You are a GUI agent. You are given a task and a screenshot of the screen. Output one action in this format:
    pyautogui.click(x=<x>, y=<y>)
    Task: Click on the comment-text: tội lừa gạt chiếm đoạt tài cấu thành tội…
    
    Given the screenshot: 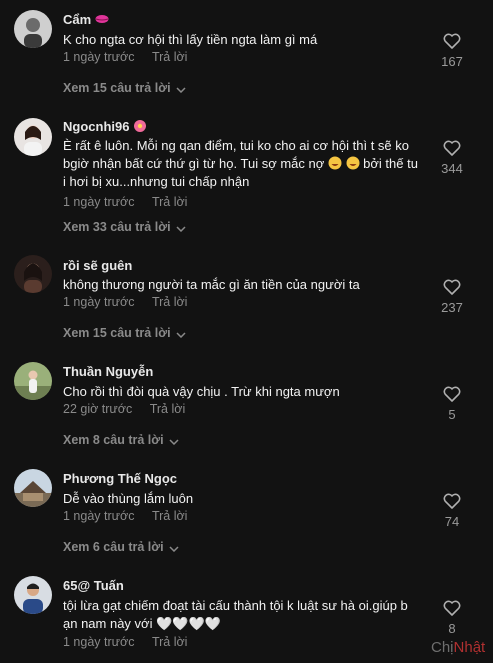 What is the action you would take?
    pyautogui.click(x=244, y=615)
    